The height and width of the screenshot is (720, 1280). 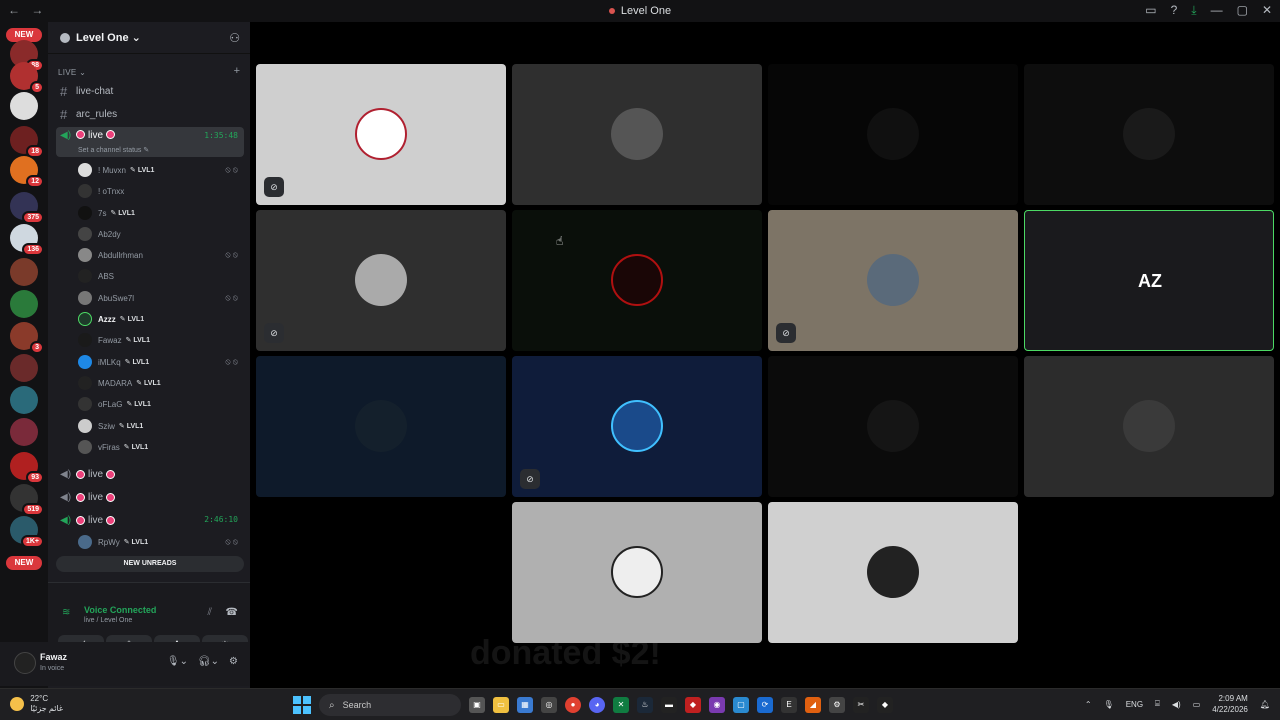 What do you see at coordinates (210, 612) in the screenshot?
I see `noise-suppression-icon: ⫽` at bounding box center [210, 612].